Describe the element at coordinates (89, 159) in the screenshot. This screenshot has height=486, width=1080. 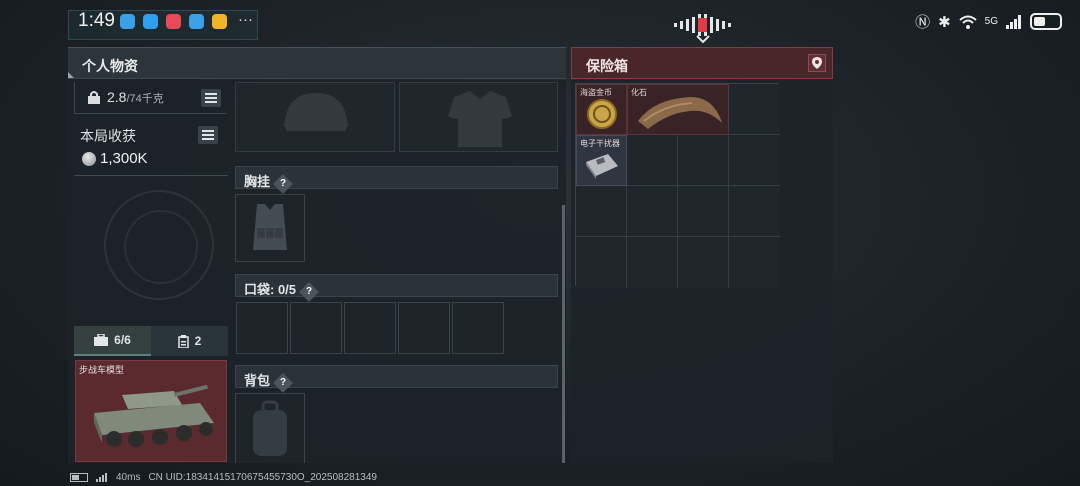
I see `coin-icon` at that location.